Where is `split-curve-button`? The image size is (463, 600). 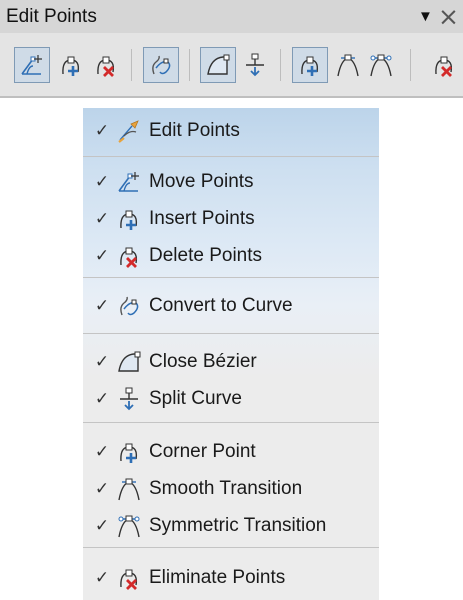
split-curve-button is located at coordinates (255, 65).